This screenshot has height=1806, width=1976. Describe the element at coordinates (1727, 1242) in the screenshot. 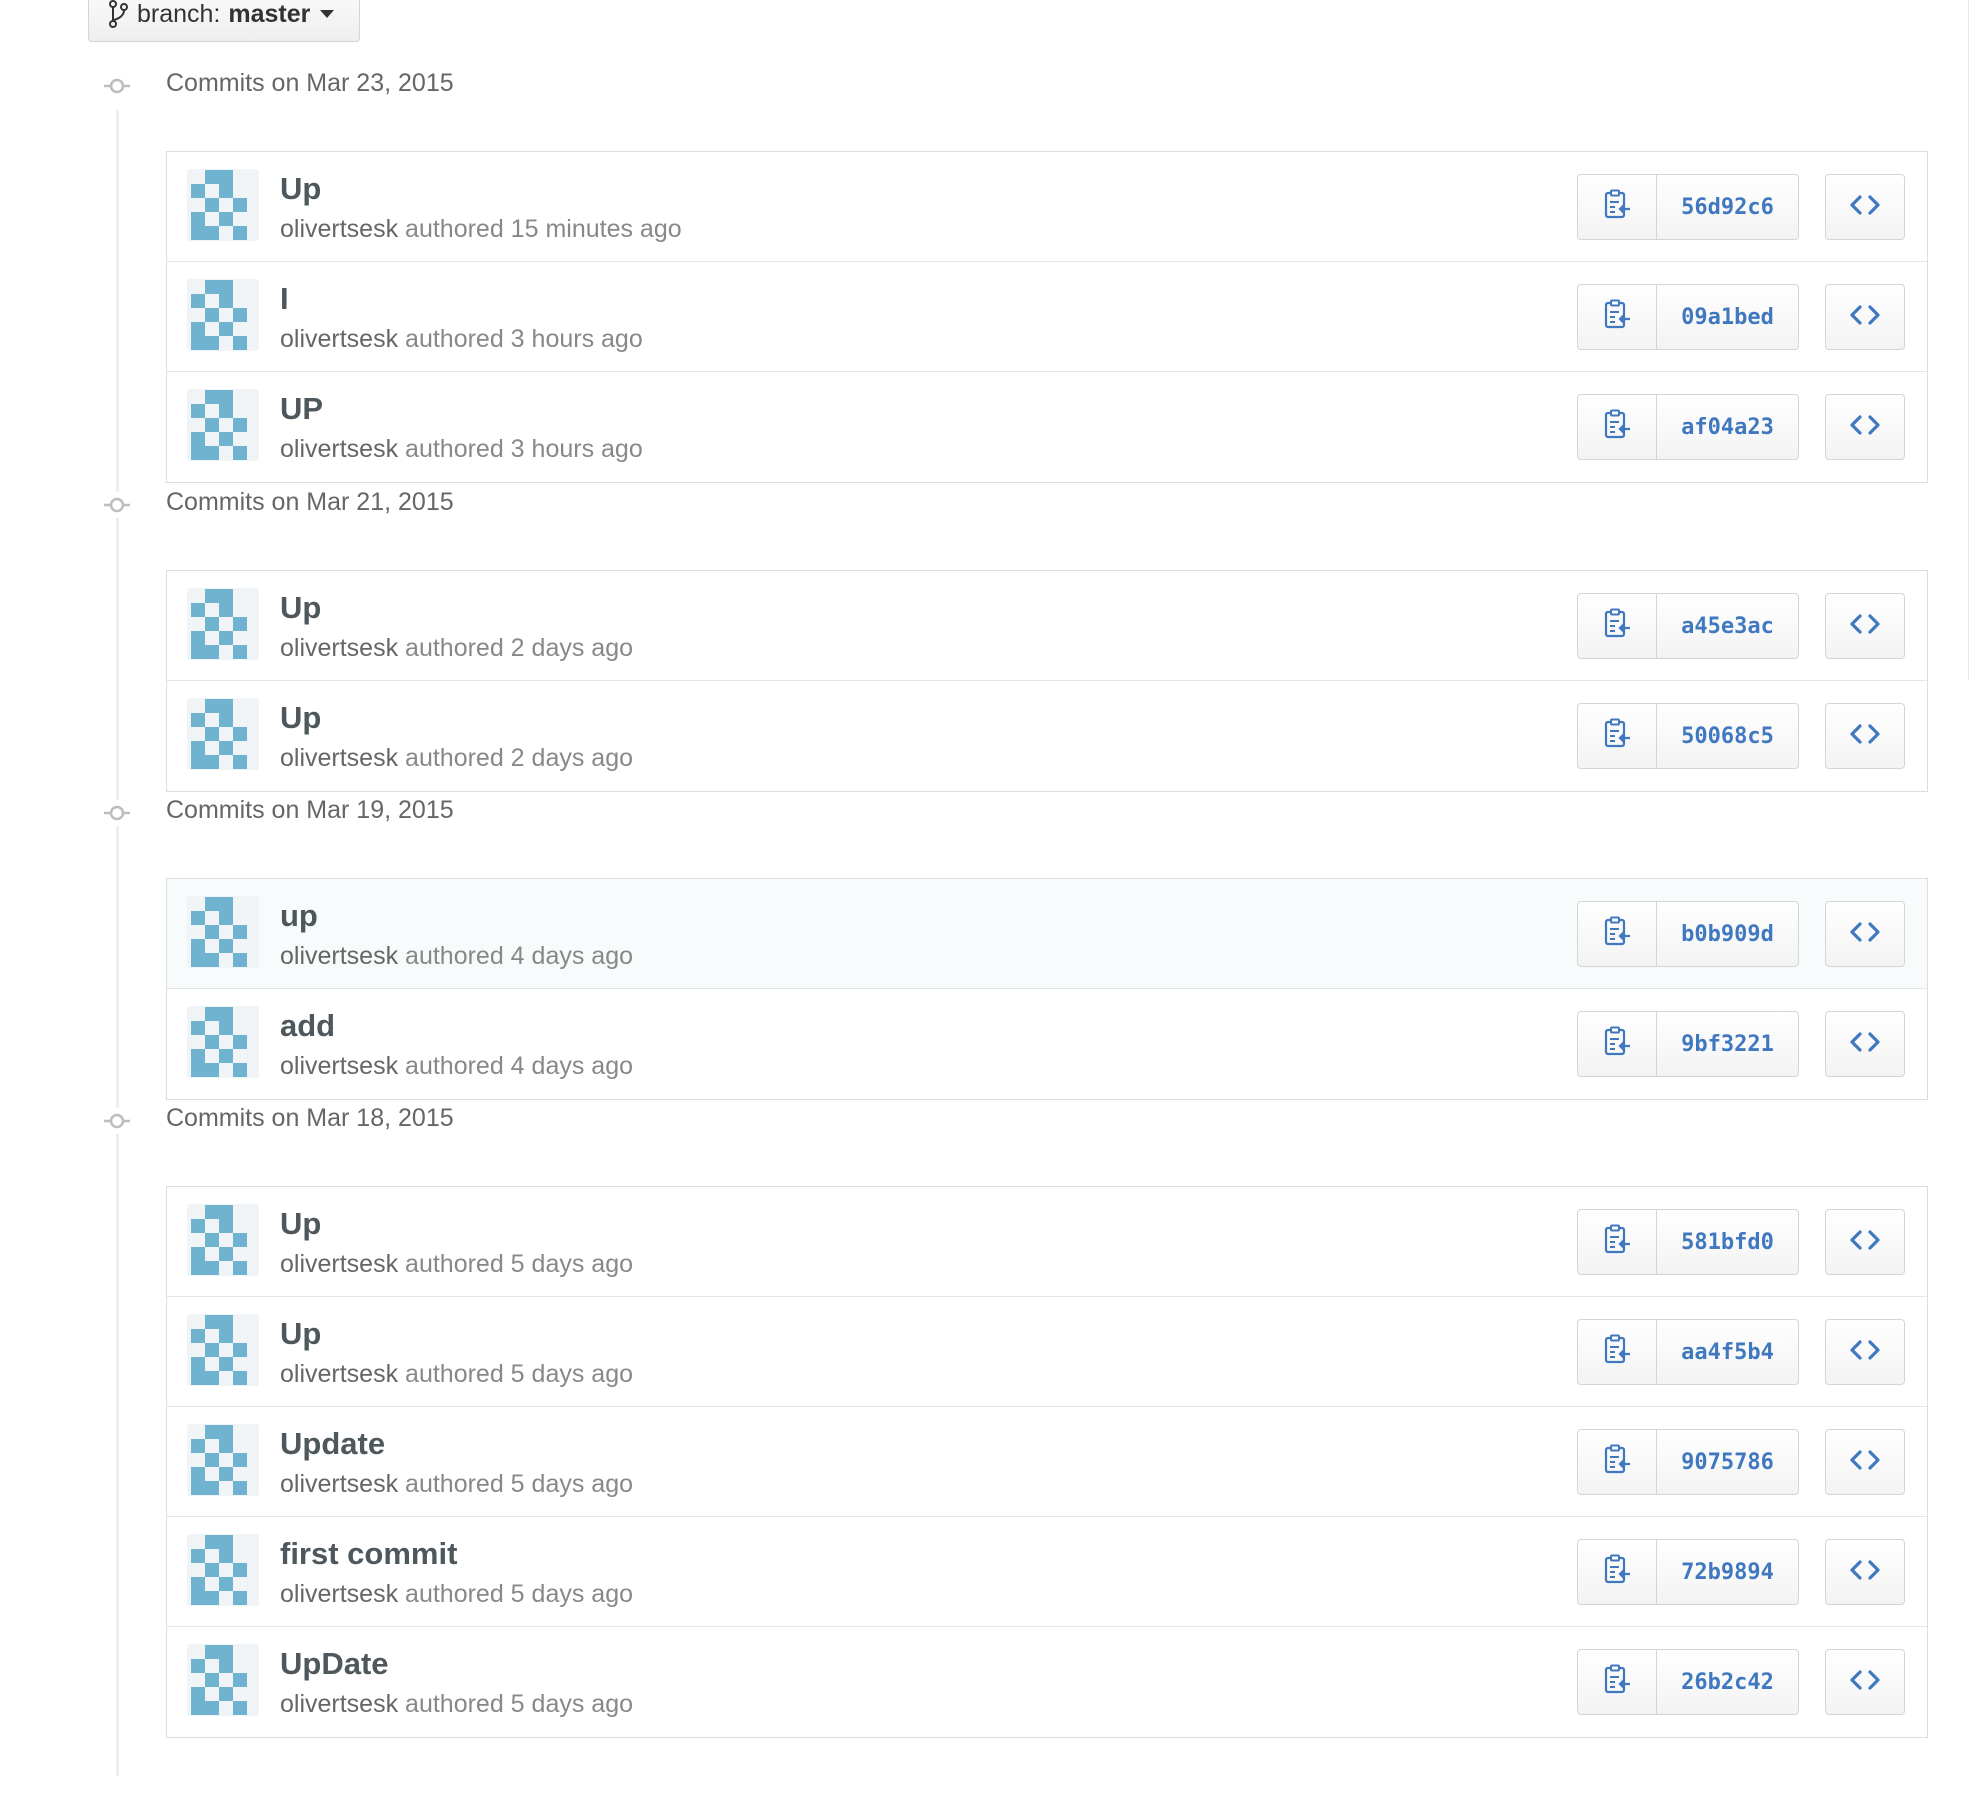

I see `commit-sha-link: 581bfd0` at that location.